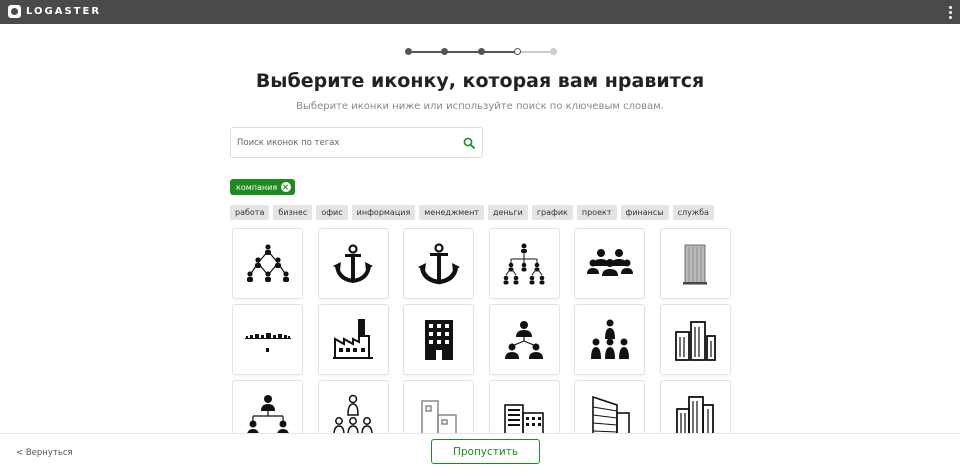 The image size is (960, 468). What do you see at coordinates (44, 453) in the screenshot?
I see `back-link: < Вернуться` at bounding box center [44, 453].